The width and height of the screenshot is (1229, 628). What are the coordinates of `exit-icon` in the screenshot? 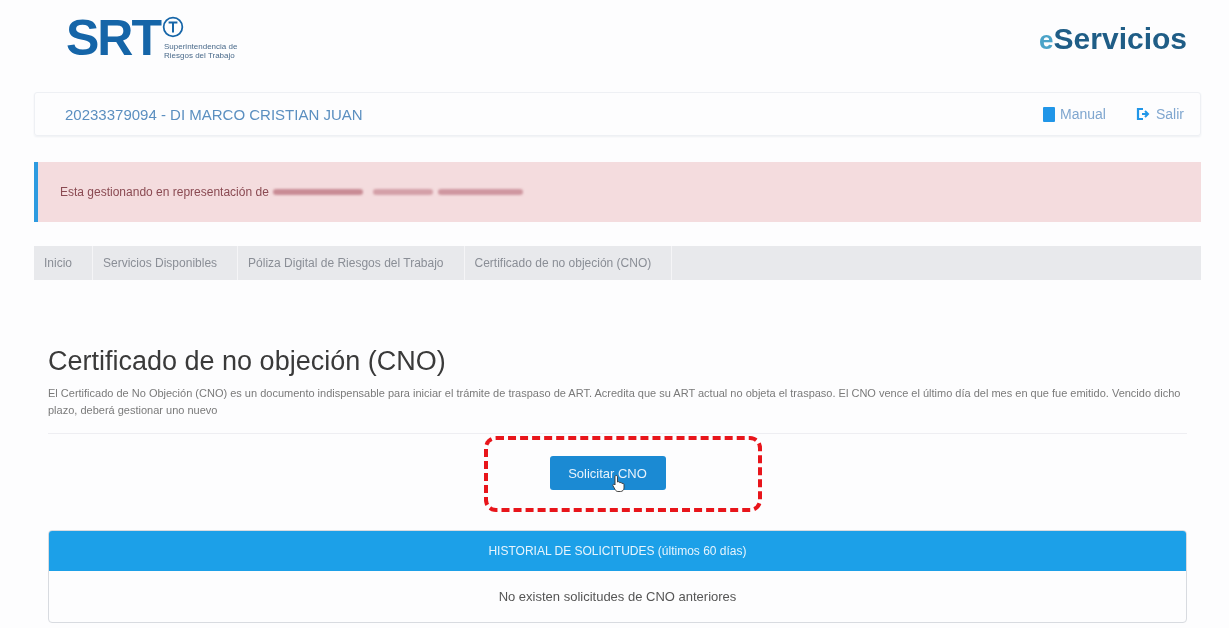 It's located at (1143, 114).